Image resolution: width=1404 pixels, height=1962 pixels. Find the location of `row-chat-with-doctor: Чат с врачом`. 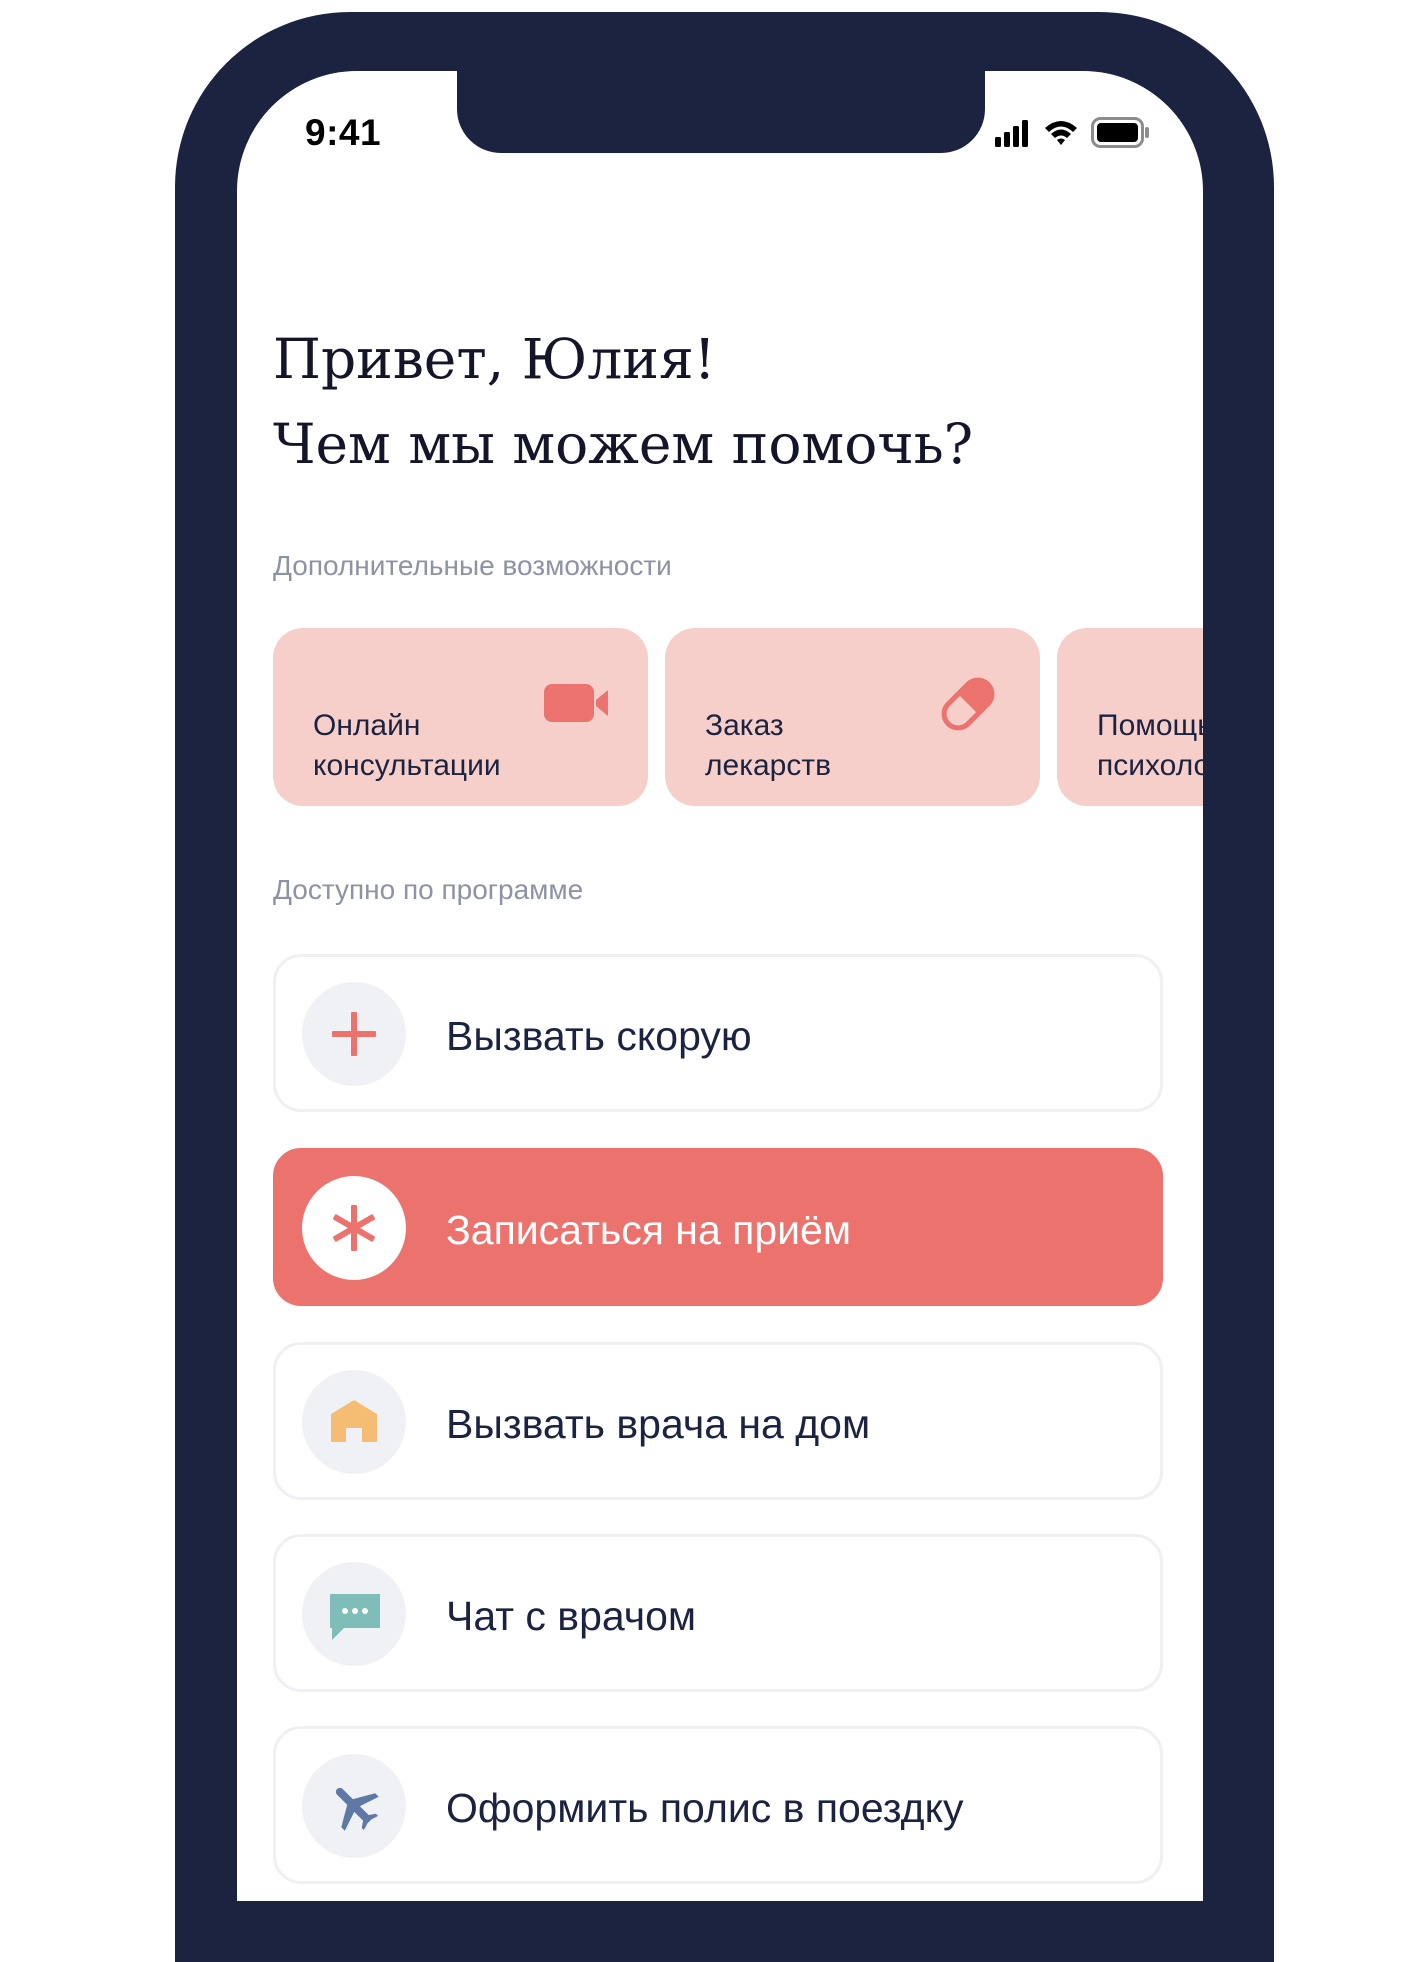

row-chat-with-doctor: Чат с врачом is located at coordinates (718, 1613).